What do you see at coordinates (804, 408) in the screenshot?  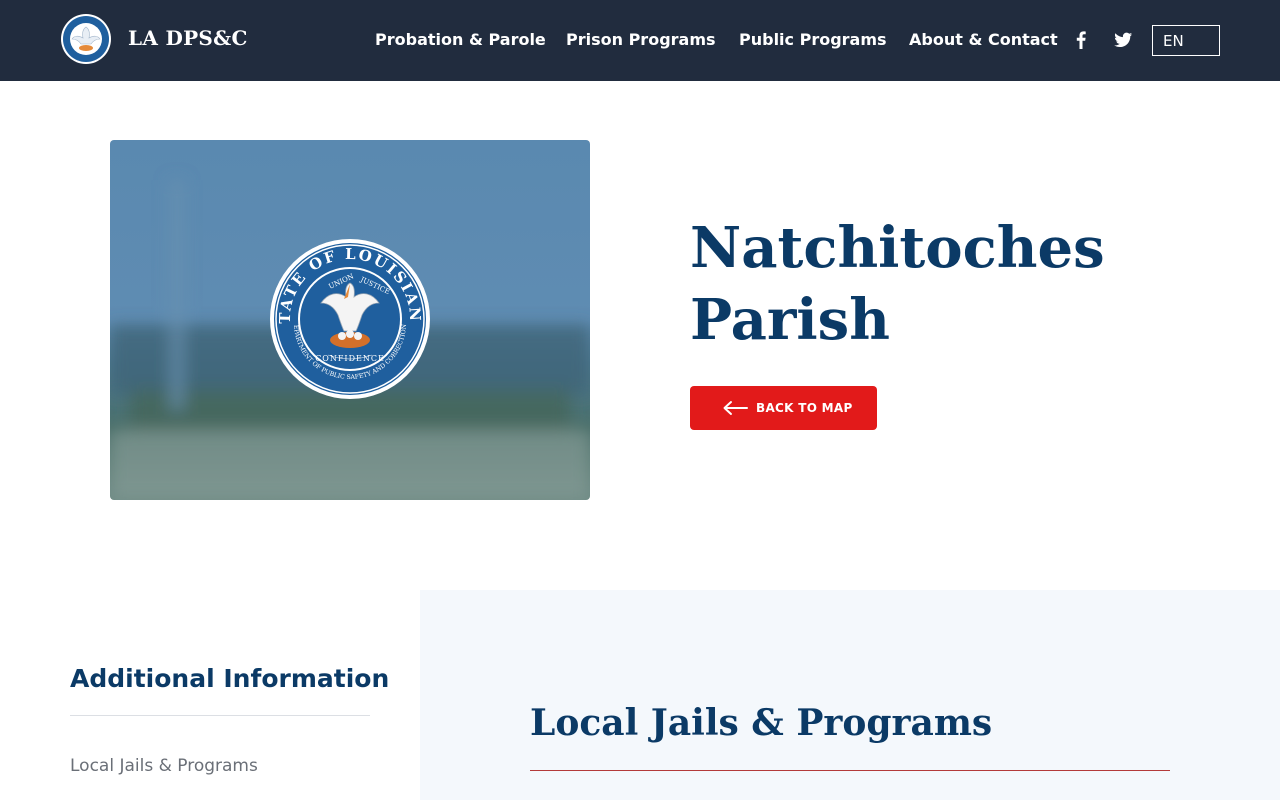 I see `back-to-map-label: BACK TO MAP` at bounding box center [804, 408].